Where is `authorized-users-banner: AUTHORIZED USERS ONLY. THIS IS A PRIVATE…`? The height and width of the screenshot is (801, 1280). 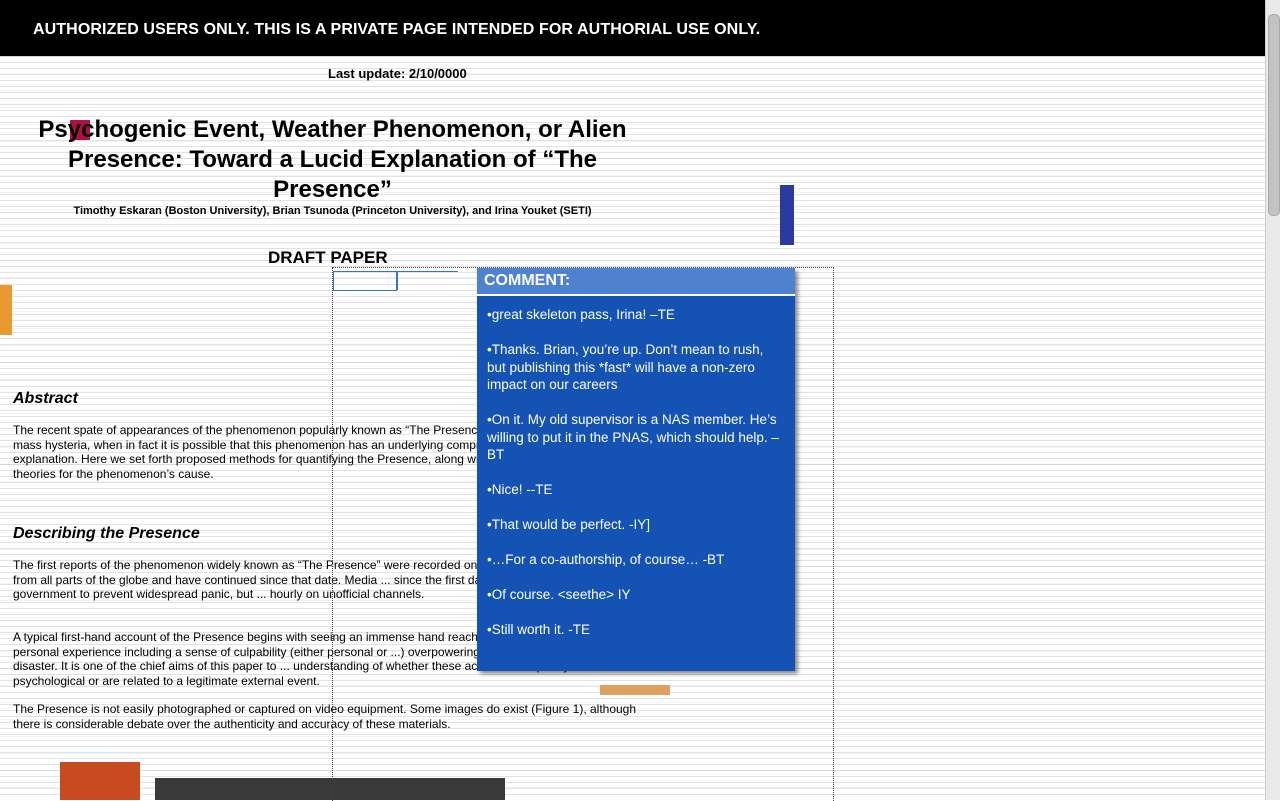 authorized-users-banner: AUTHORIZED USERS ONLY. THIS IS A PRIVATE… is located at coordinates (632, 28).